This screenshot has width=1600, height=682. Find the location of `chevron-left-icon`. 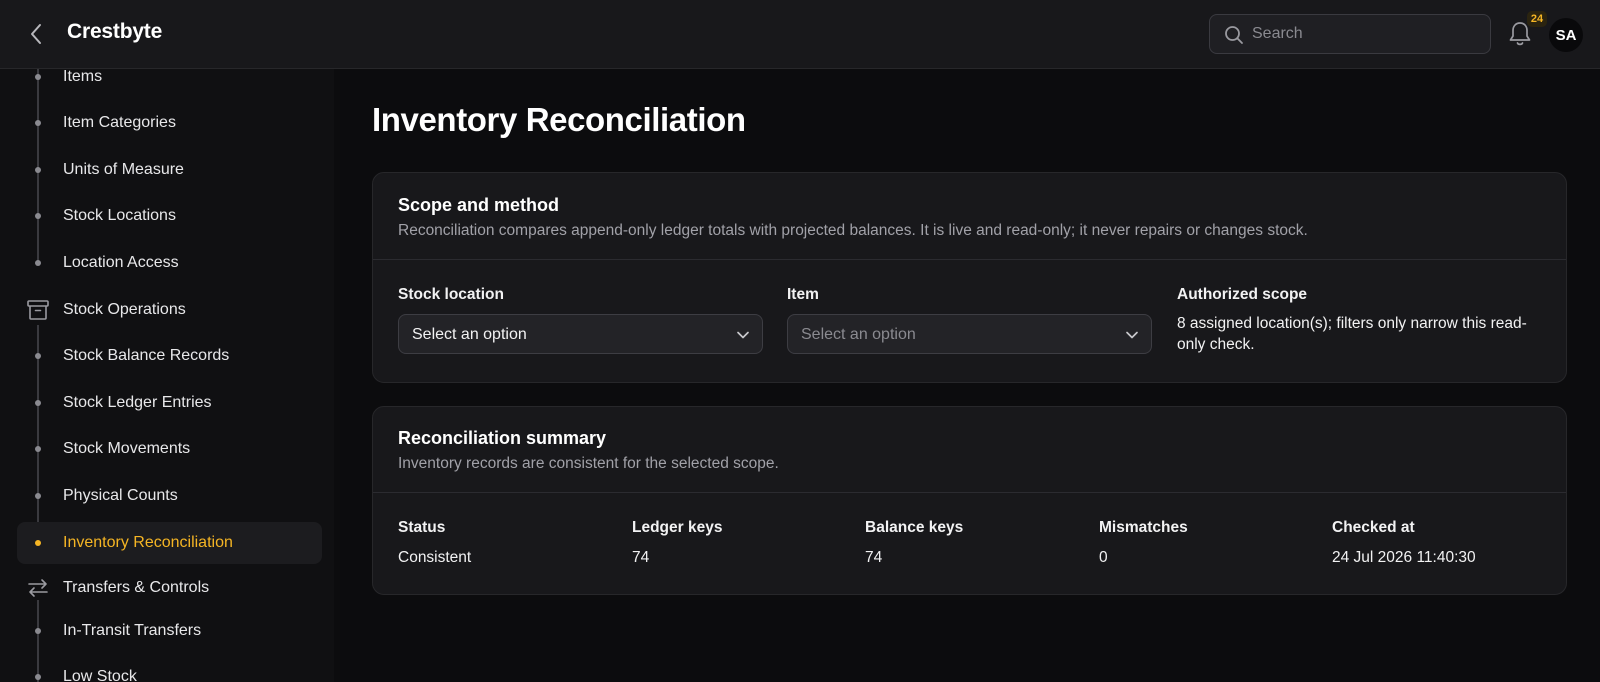

chevron-left-icon is located at coordinates (36, 34).